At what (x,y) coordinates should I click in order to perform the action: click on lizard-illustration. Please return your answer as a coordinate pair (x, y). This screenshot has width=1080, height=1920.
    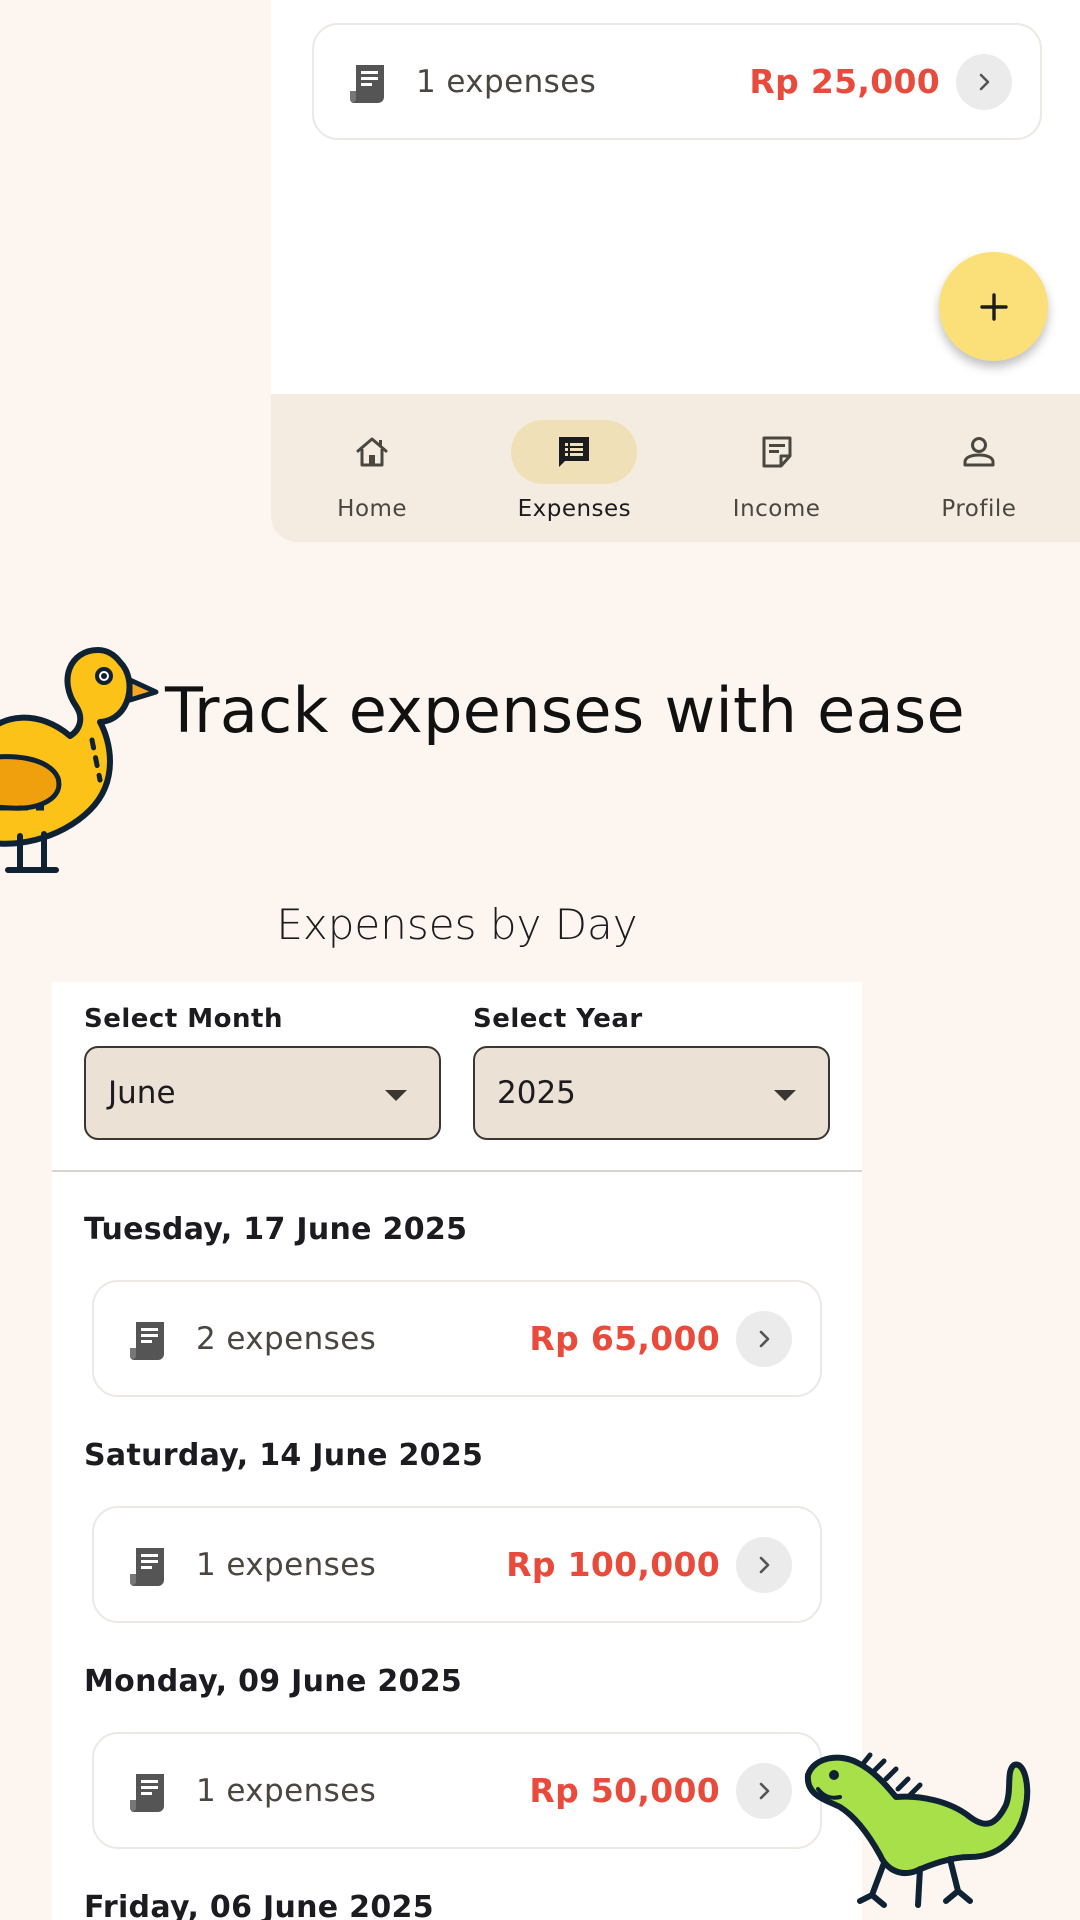
    Looking at the image, I should click on (917, 1830).